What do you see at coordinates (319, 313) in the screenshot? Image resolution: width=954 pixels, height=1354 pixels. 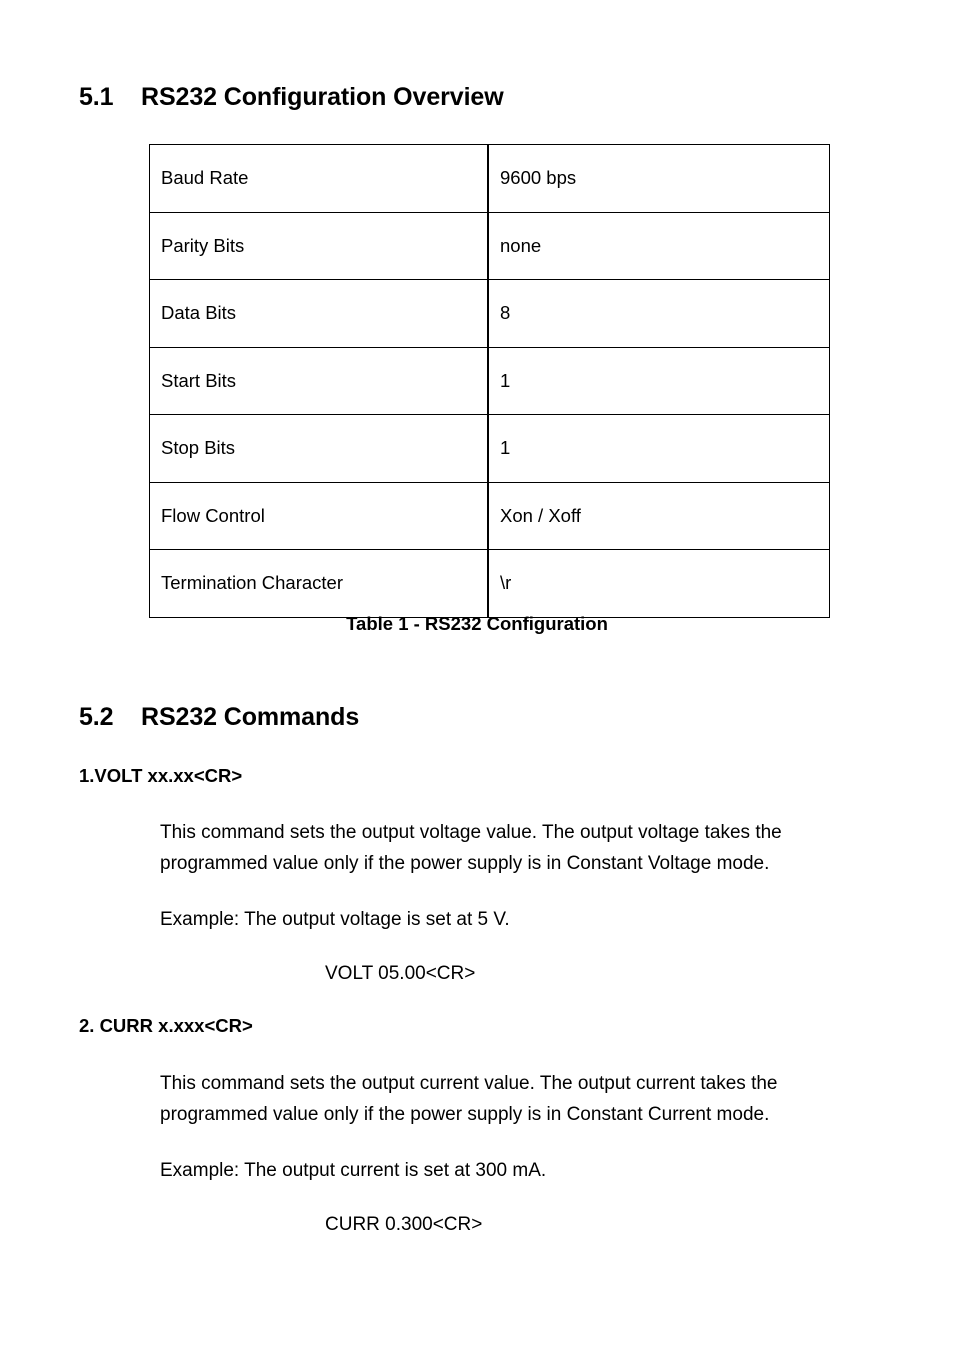 I see `table-cell-parameter: Data Bits` at bounding box center [319, 313].